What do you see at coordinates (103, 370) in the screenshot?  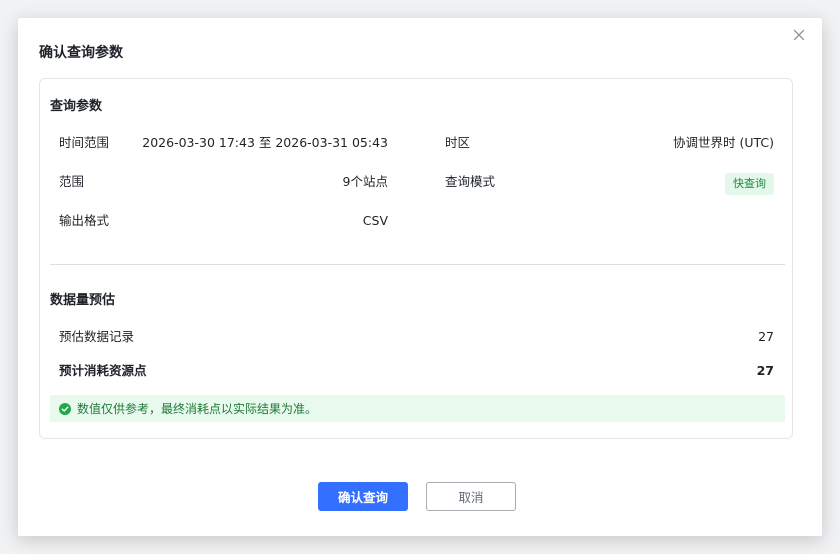 I see `cost-label: 预计消耗资源点` at bounding box center [103, 370].